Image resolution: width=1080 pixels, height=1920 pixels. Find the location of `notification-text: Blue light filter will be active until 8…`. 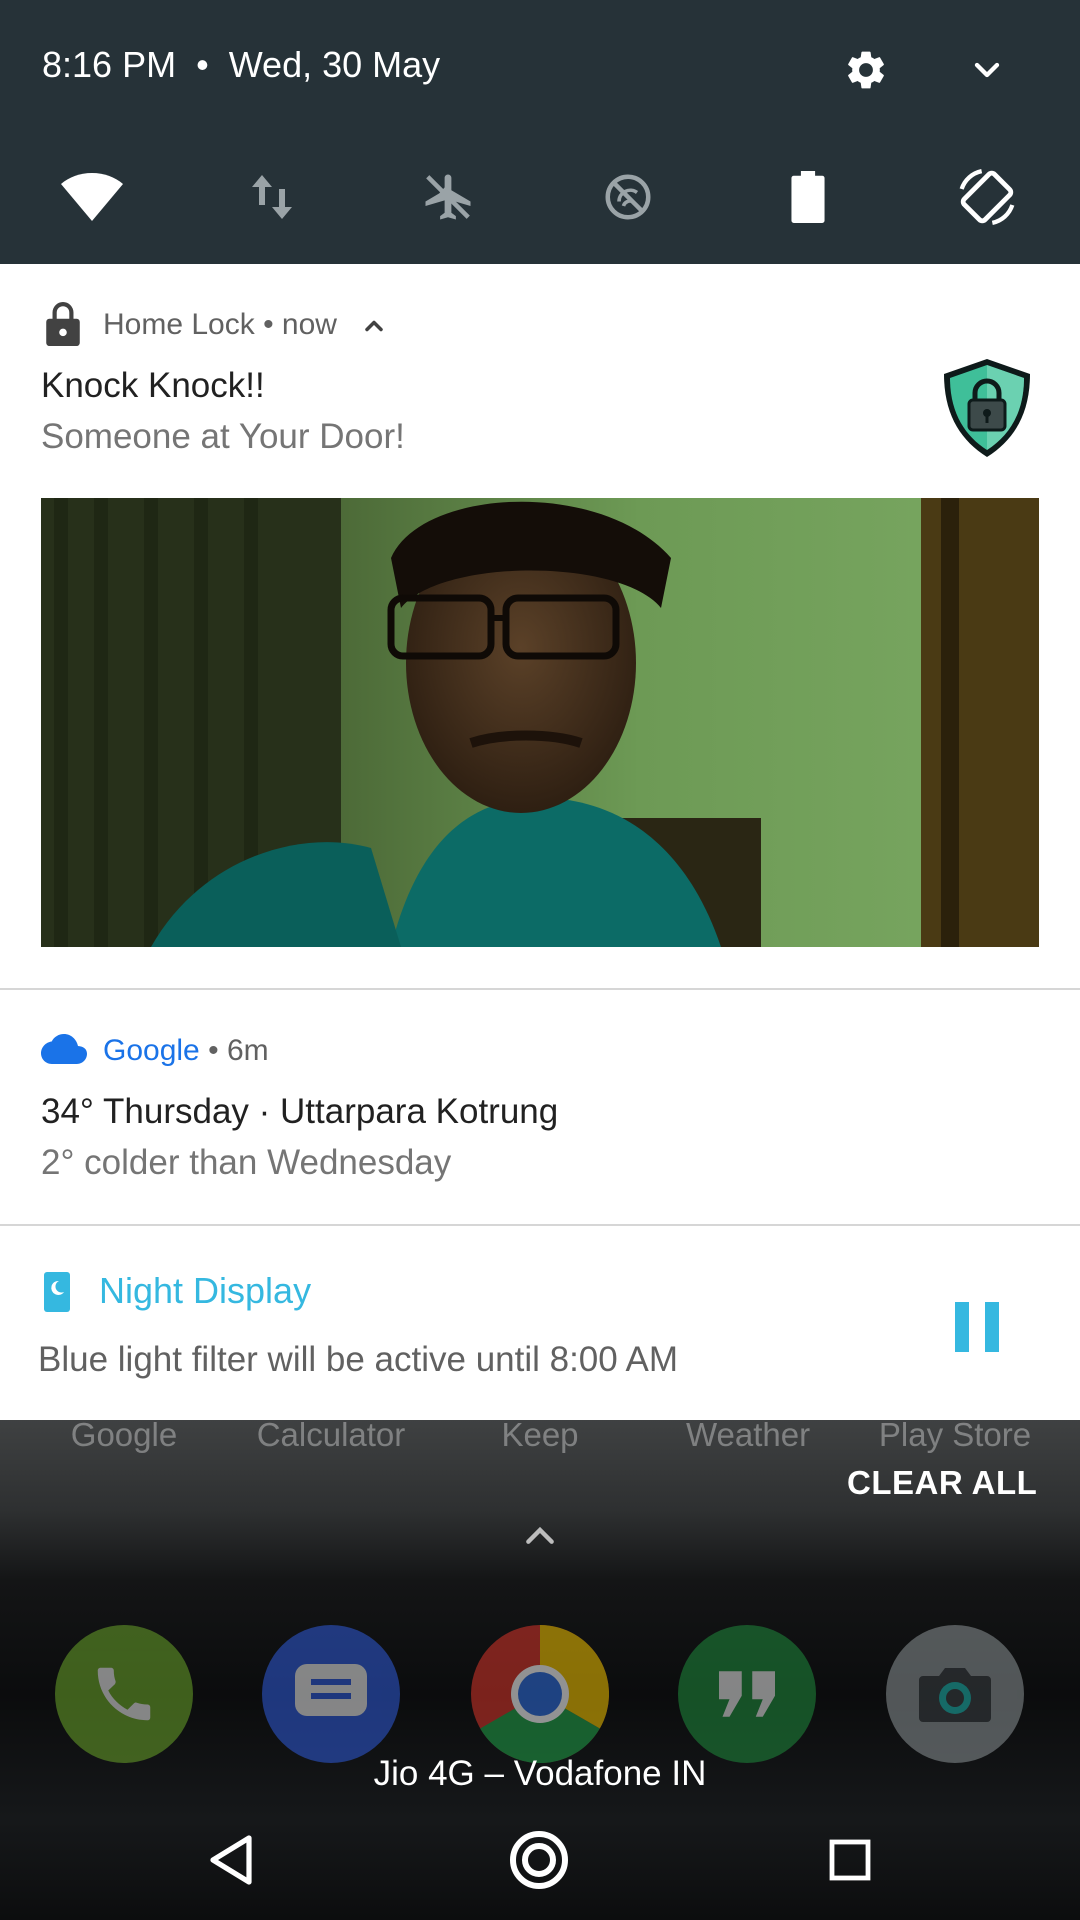

notification-text: Blue light filter will be active until 8… is located at coordinates (358, 1359).